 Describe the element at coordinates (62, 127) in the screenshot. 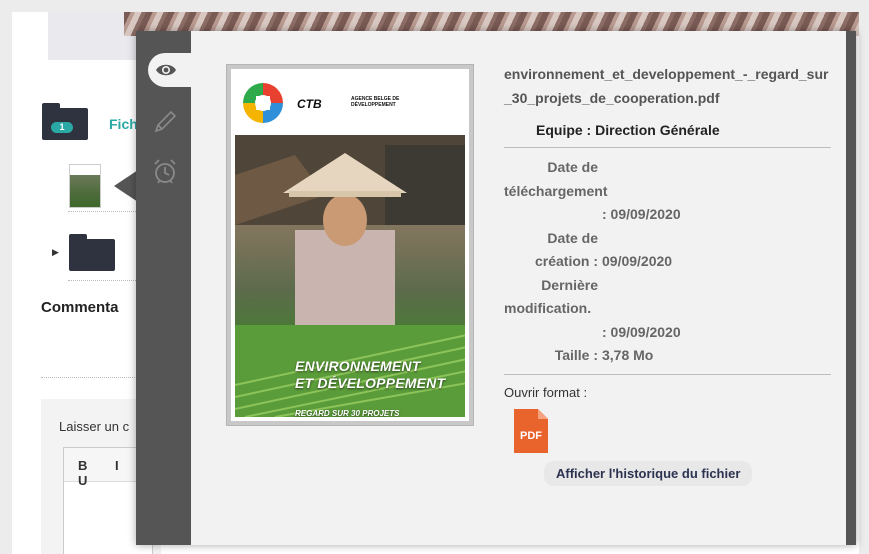

I see `folder-count-badge: 1` at that location.